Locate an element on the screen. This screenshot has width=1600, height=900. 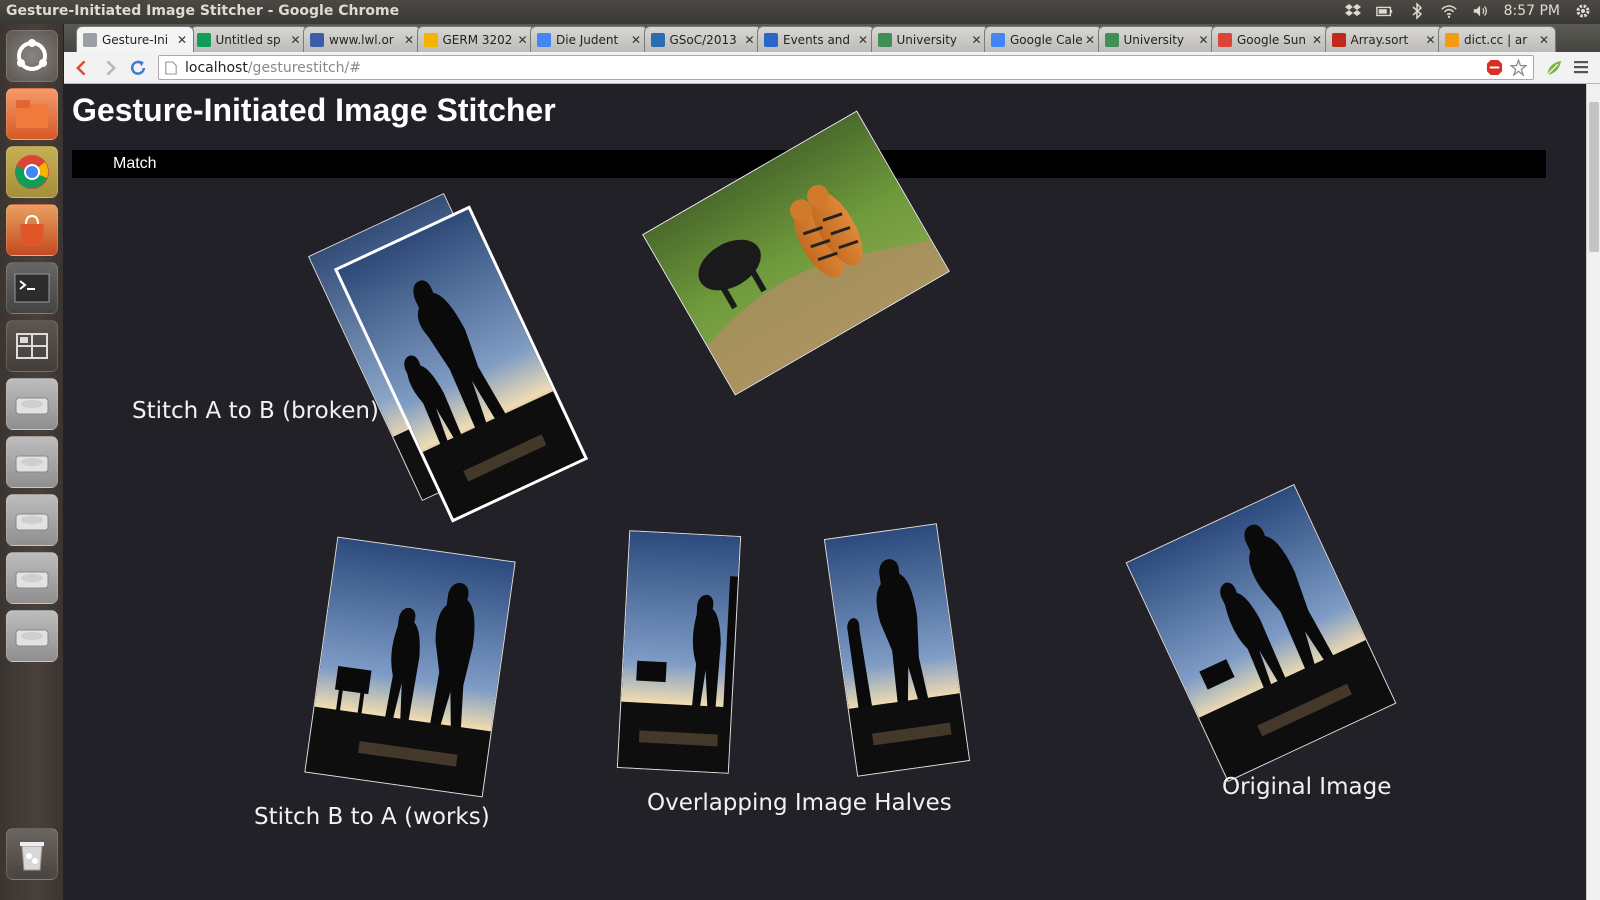
mdn-icon is located at coordinates (1338, 39).